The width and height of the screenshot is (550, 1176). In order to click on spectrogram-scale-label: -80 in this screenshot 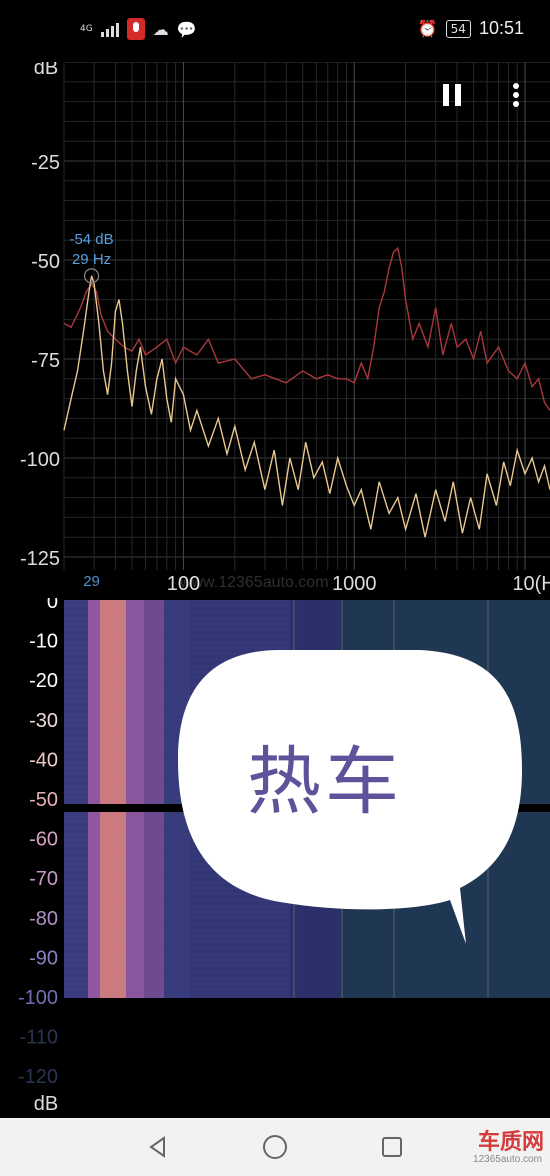, I will do `click(43, 919)`.